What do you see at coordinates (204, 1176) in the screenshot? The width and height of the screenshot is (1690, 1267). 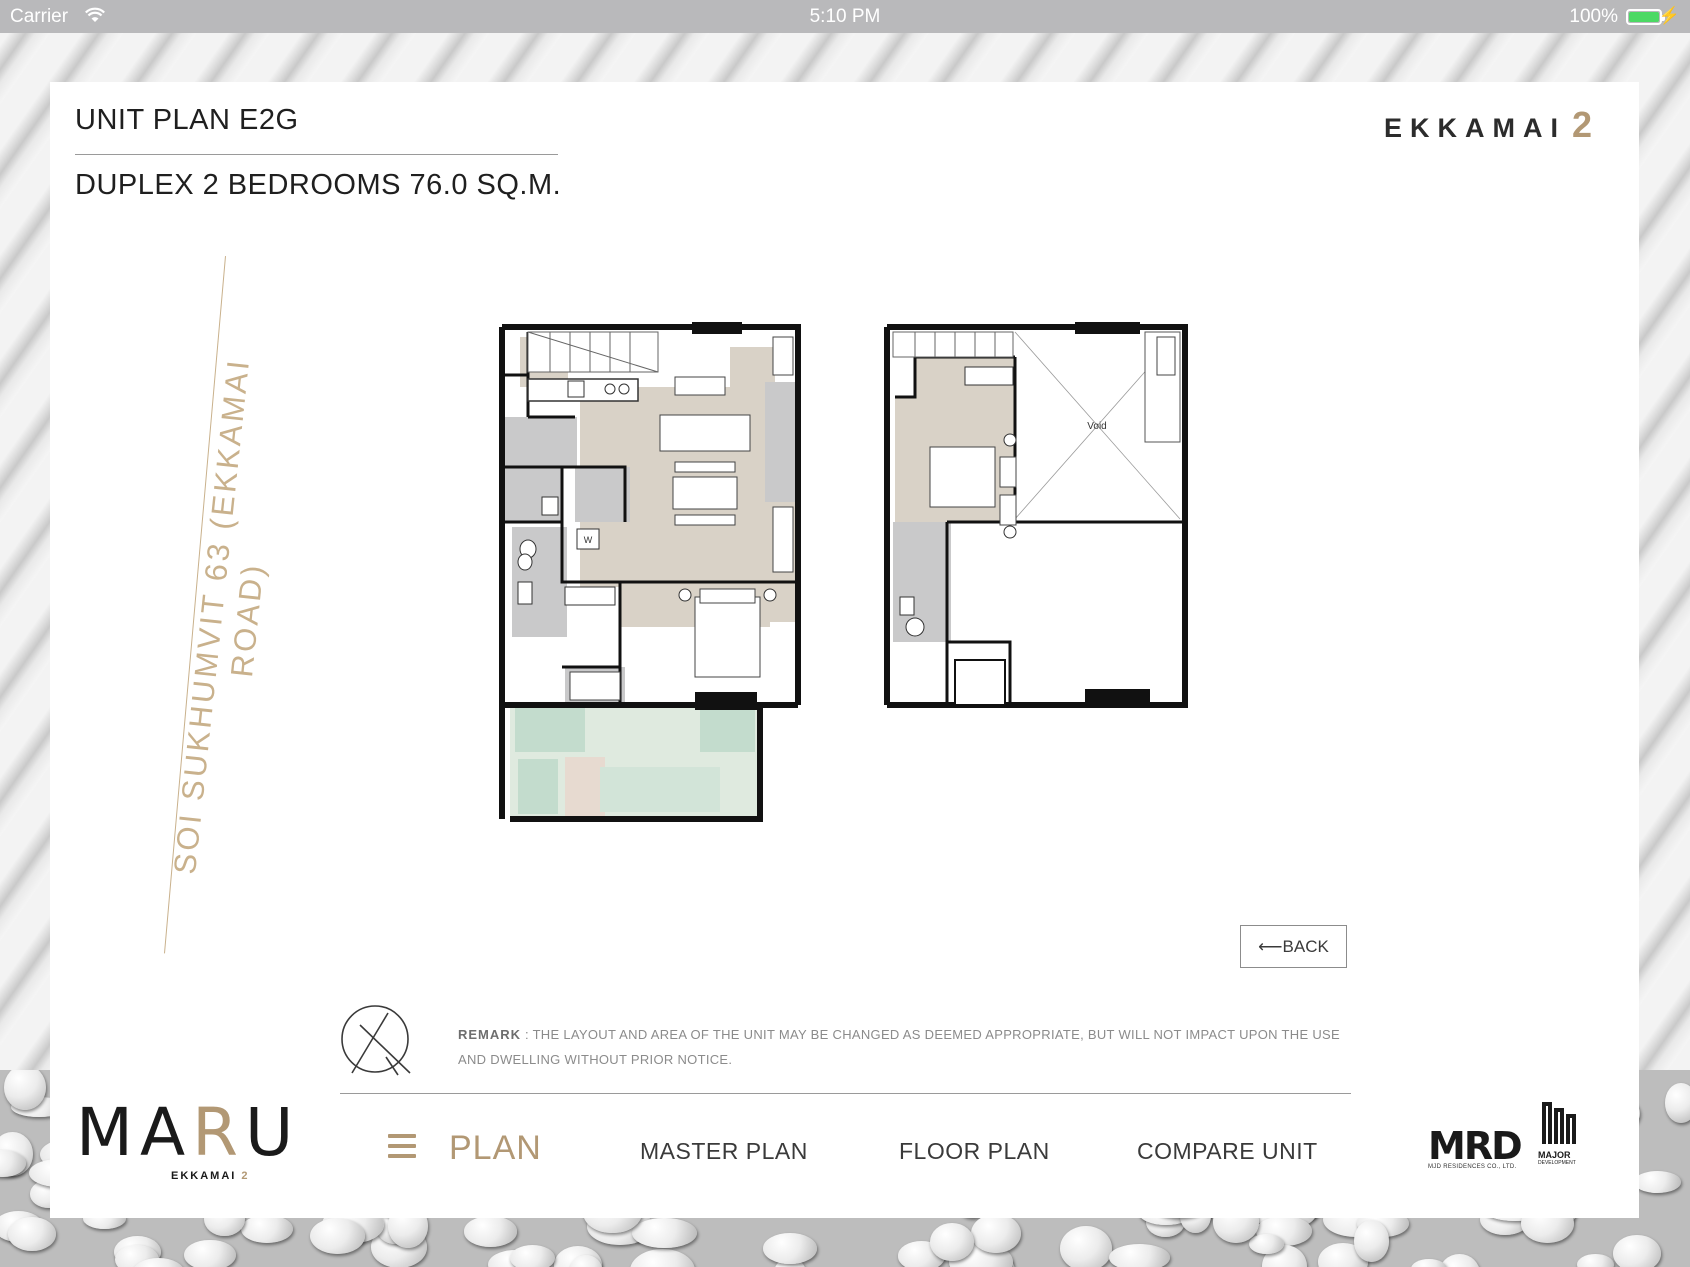 I see `maru-logo-sub: EKKAMAI` at bounding box center [204, 1176].